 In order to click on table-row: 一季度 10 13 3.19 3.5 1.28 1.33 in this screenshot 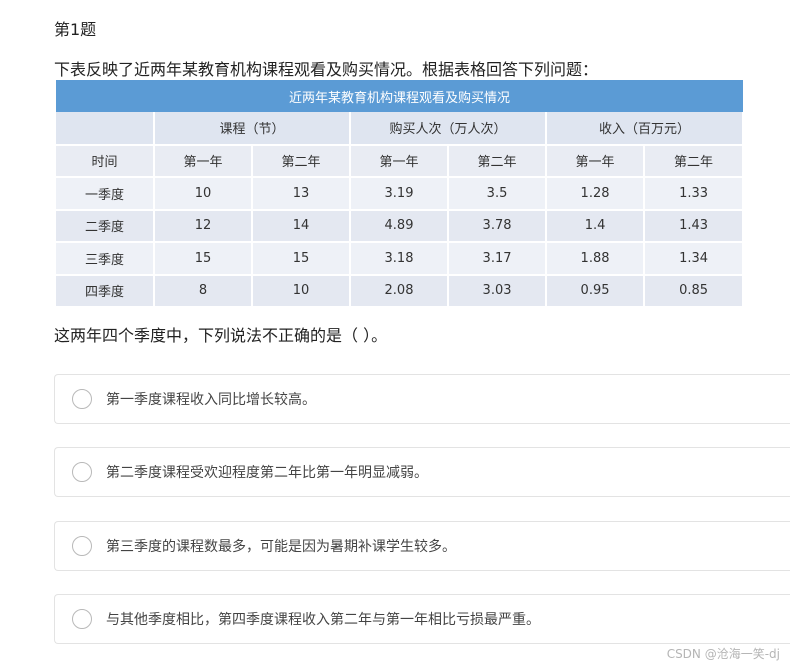, I will do `click(400, 194)`.